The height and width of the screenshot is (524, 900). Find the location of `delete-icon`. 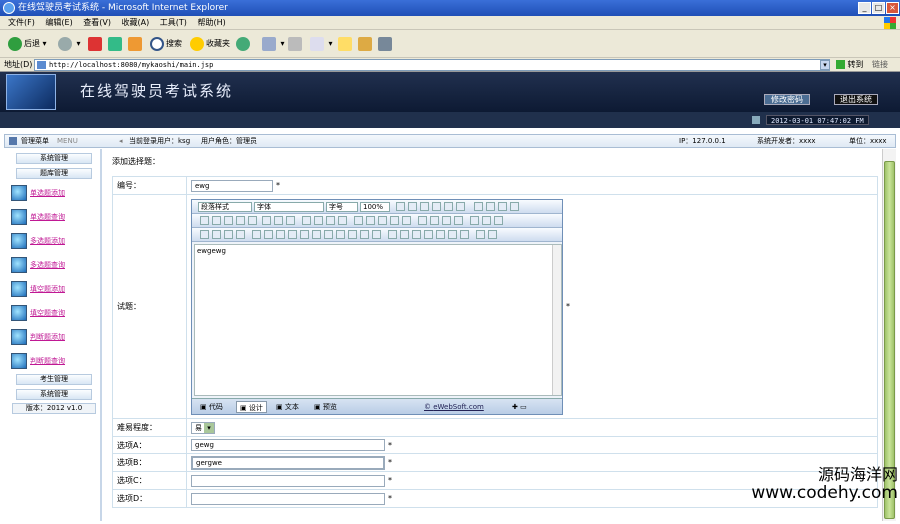

delete-icon is located at coordinates (278, 220).